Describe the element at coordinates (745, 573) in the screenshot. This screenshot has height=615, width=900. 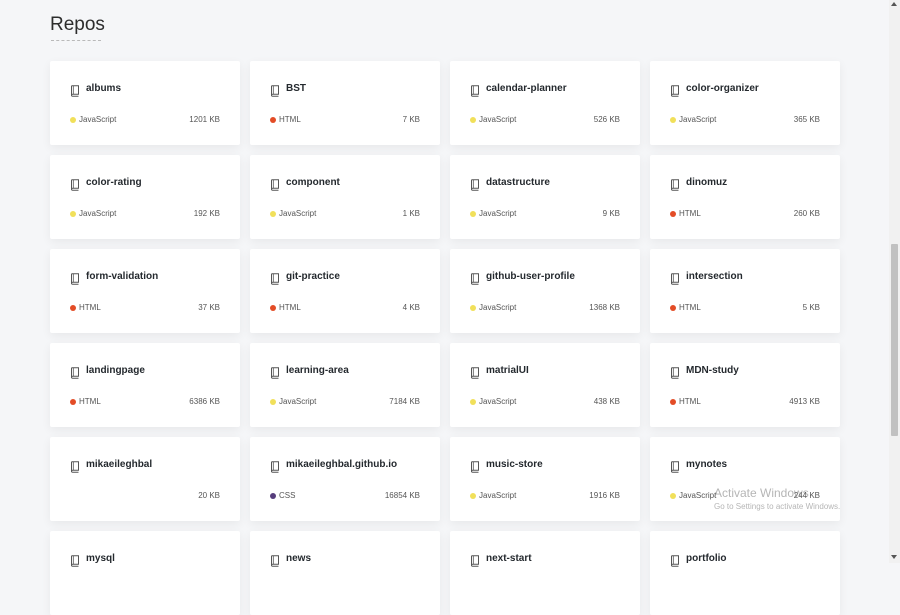
I see `repo-card: portfolio` at that location.